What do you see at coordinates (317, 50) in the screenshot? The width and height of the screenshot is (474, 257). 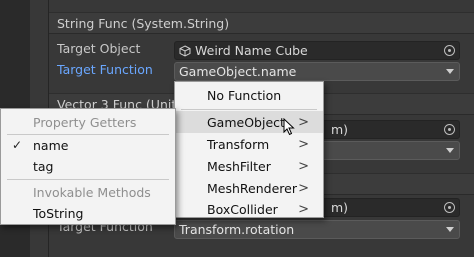 I see `target-object-field: Weird Name Cube` at bounding box center [317, 50].